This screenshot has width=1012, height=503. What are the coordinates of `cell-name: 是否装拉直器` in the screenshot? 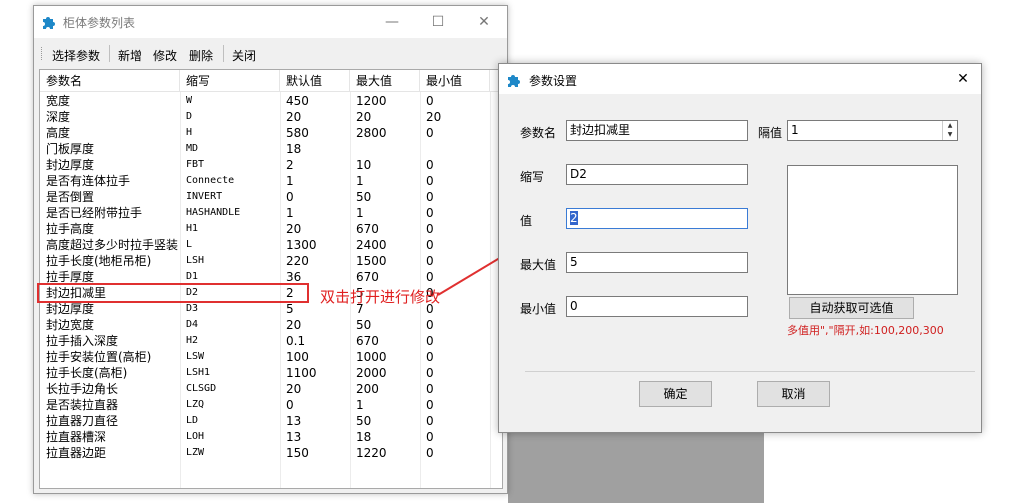 It's located at (82, 405).